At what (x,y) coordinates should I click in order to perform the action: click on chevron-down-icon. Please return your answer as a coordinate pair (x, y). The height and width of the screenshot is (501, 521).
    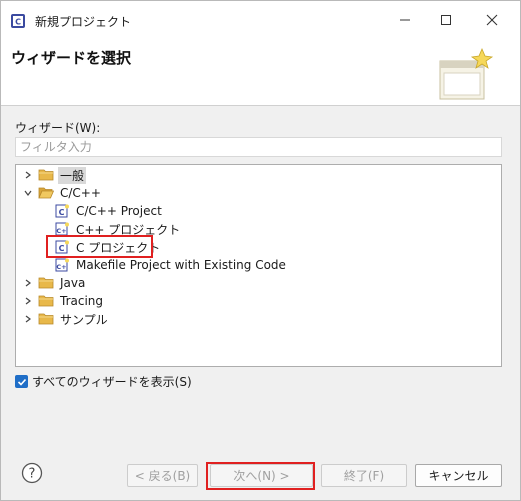
    Looking at the image, I should click on (28, 193).